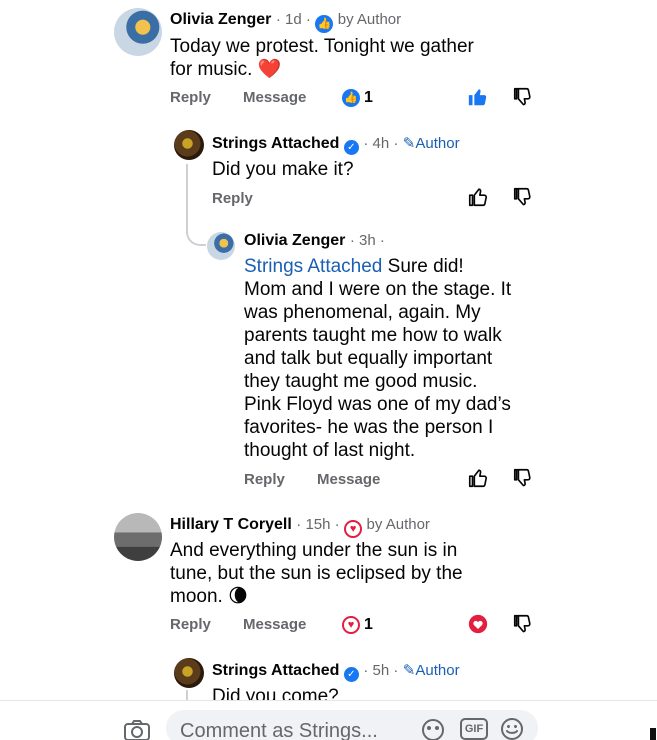 The image size is (657, 740). Describe the element at coordinates (380, 670) in the screenshot. I see `comment-time: · 5h ·` at that location.